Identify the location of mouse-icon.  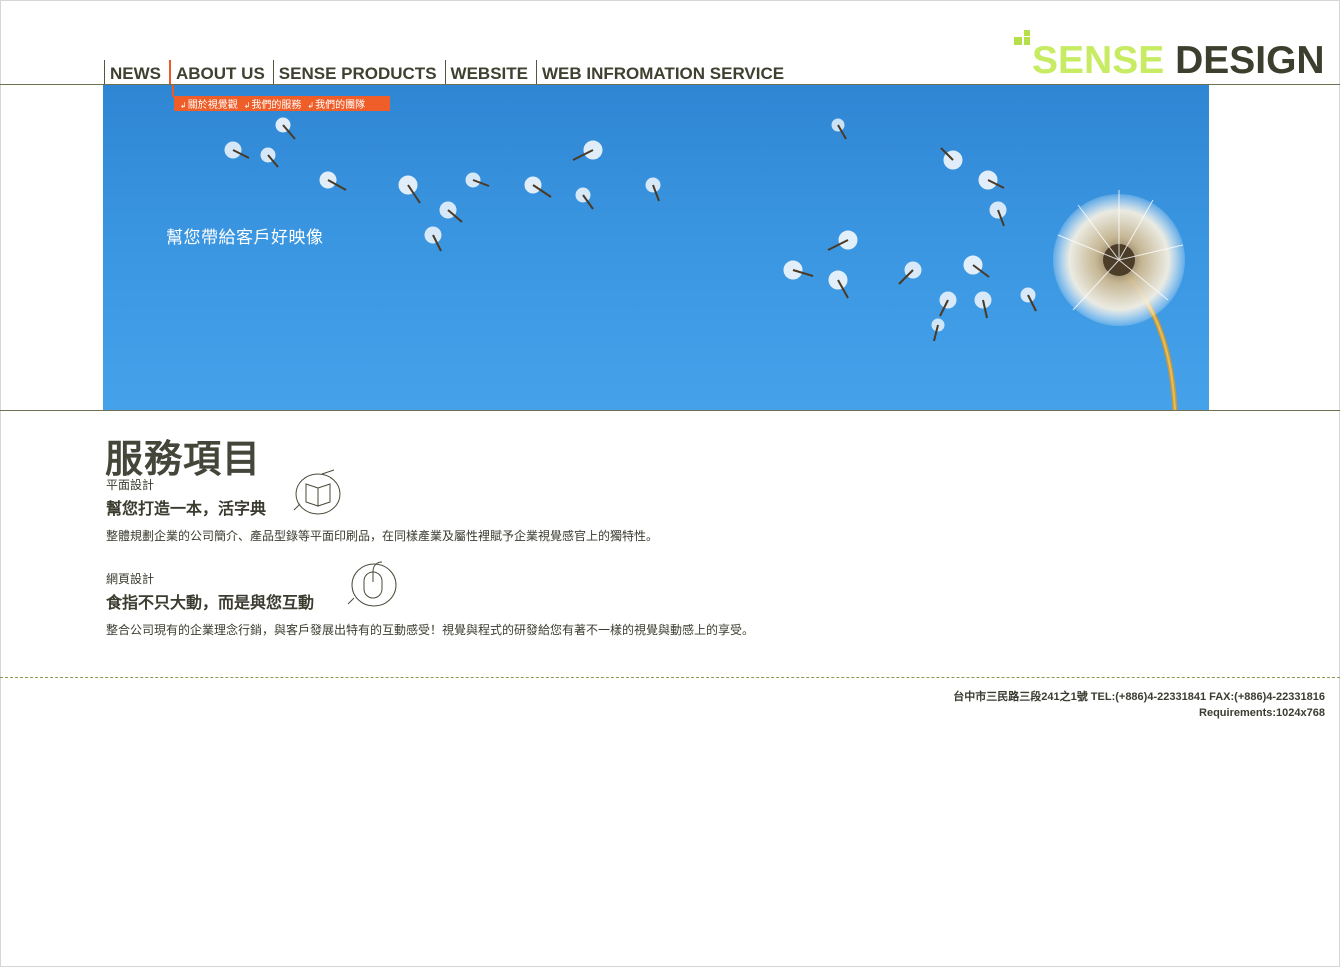
(372, 584).